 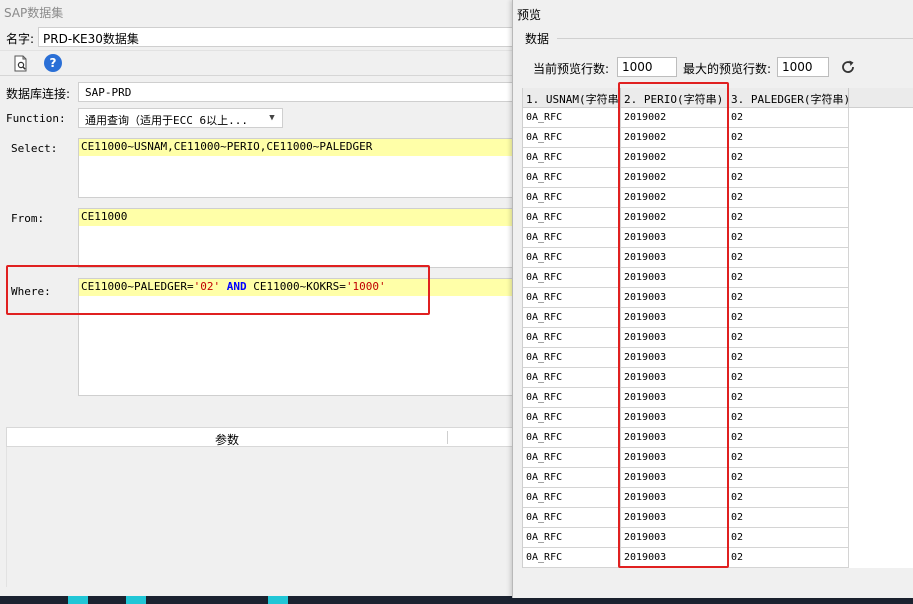 I want to click on where-annotation-box, so click(x=218, y=290).